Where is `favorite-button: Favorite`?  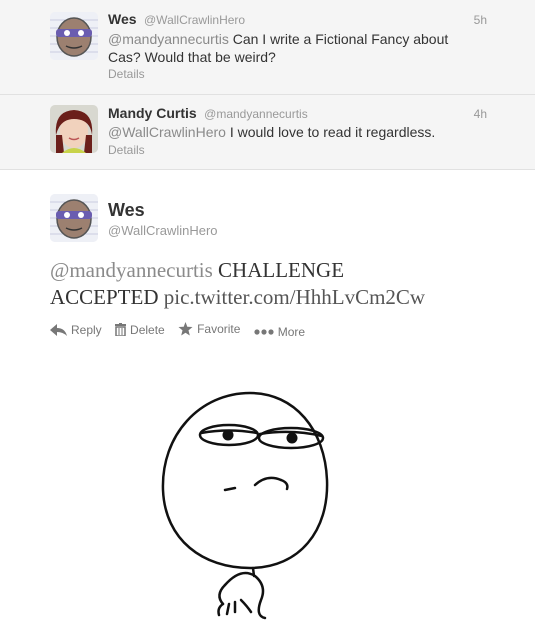 favorite-button: Favorite is located at coordinates (209, 329).